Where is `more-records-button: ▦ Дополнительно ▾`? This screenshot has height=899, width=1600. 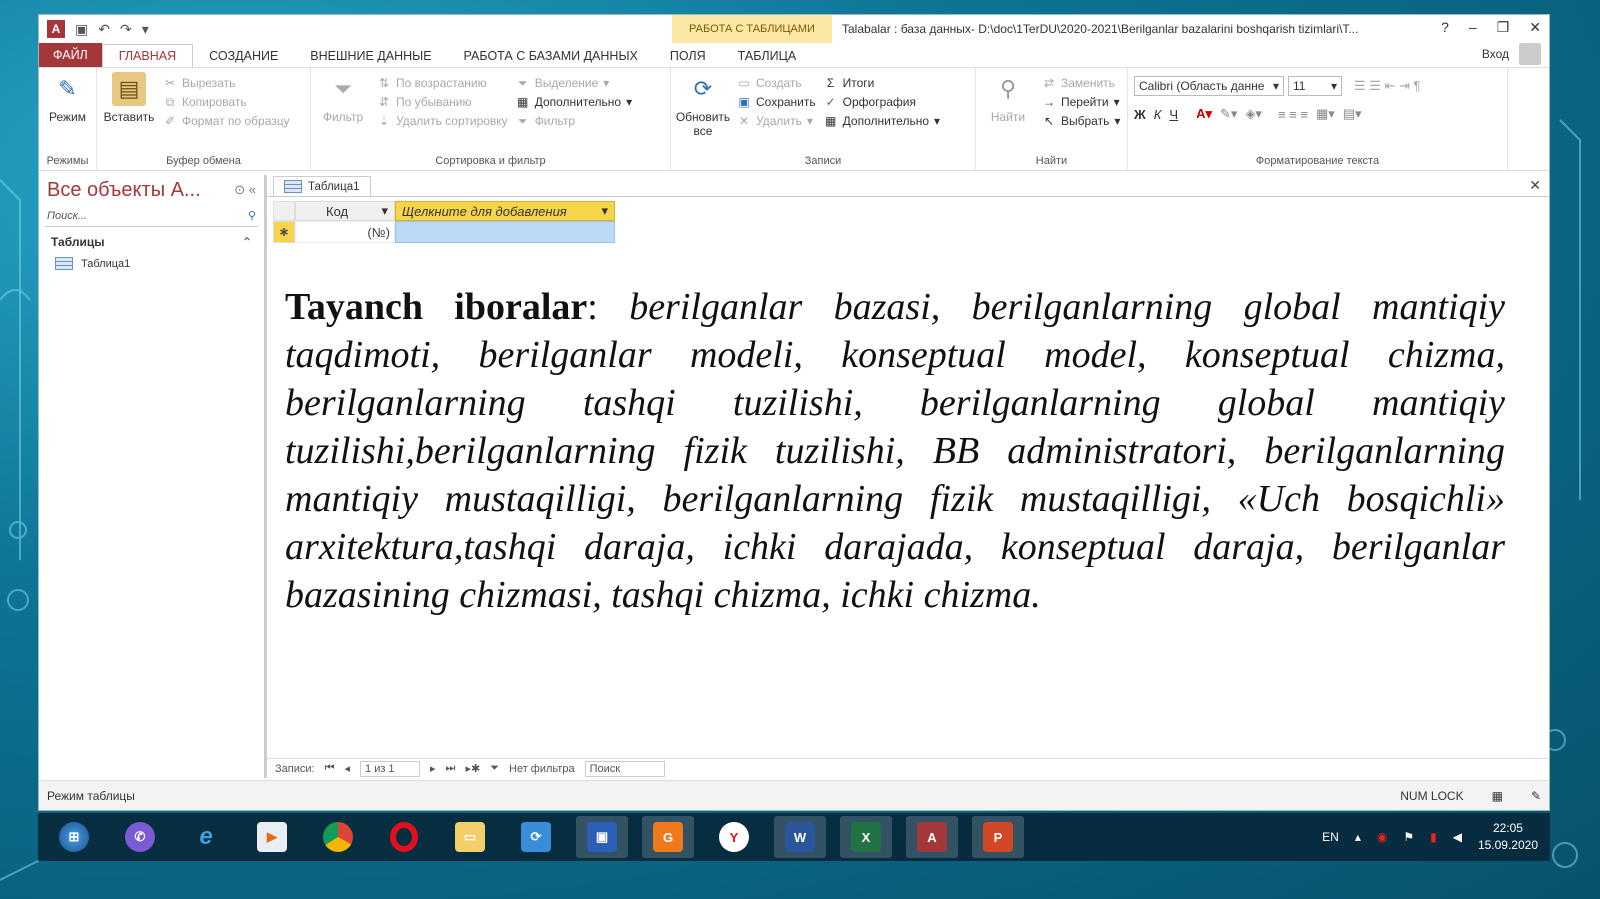 more-records-button: ▦ Дополнительно ▾ is located at coordinates (882, 121).